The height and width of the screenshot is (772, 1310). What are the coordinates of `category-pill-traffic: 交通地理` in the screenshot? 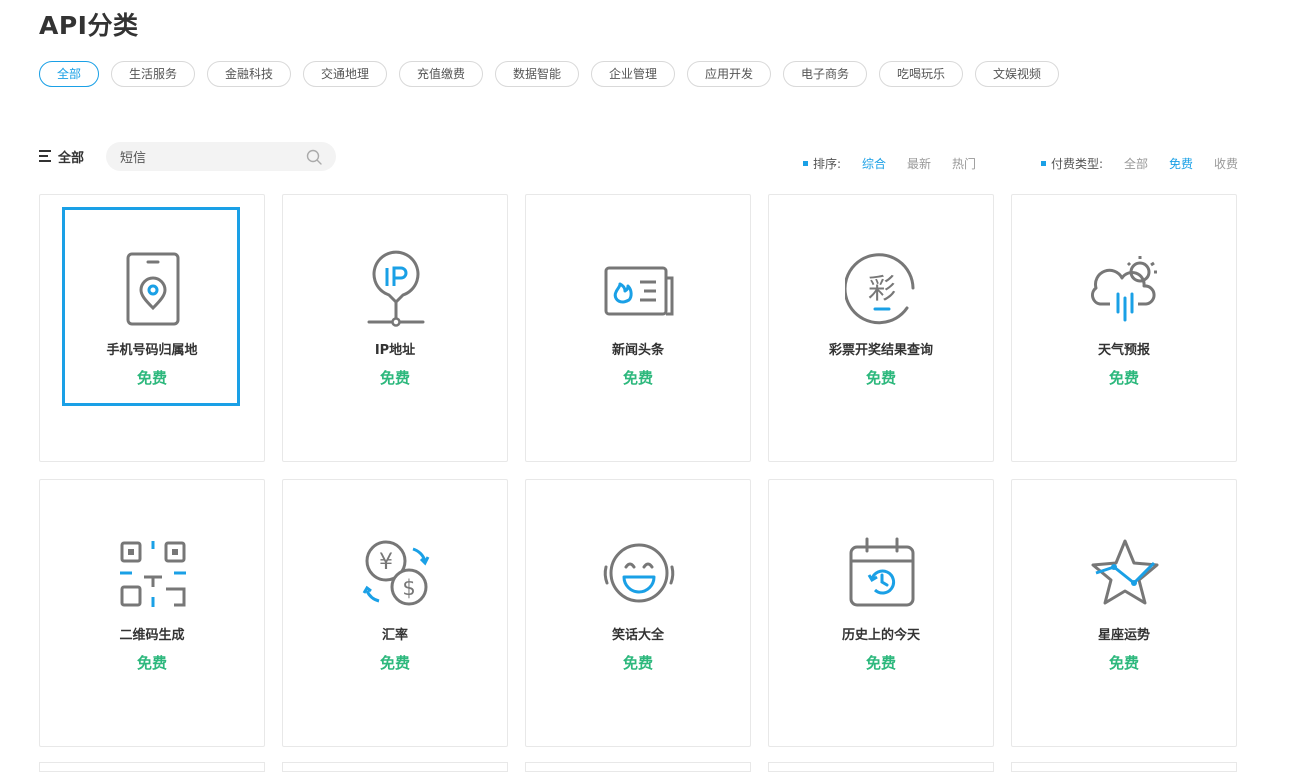 It's located at (345, 74).